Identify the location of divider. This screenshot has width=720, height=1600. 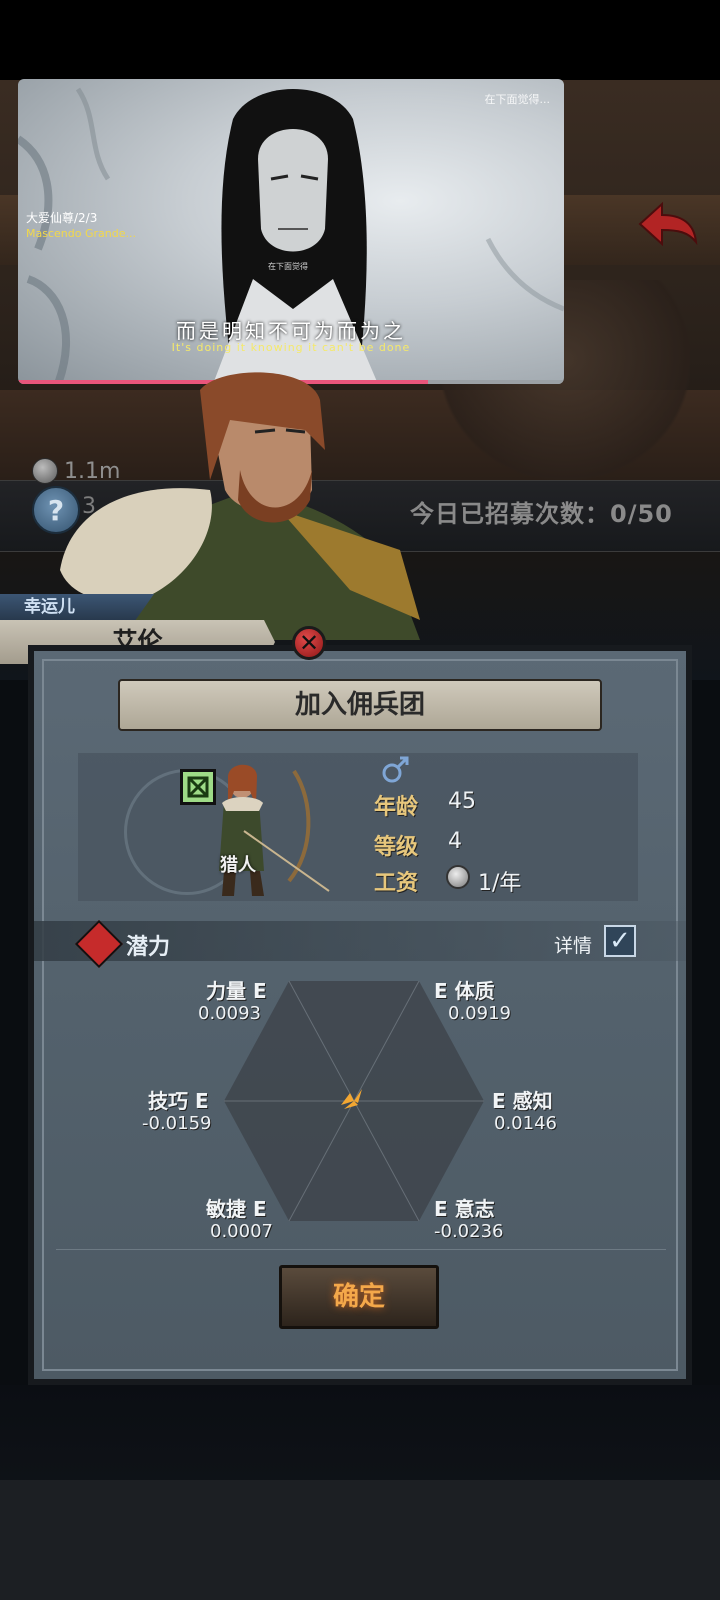
(361, 1249).